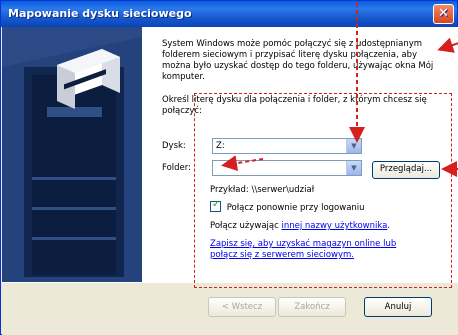 The image size is (458, 335). I want to click on close-button: ✕, so click(443, 14).